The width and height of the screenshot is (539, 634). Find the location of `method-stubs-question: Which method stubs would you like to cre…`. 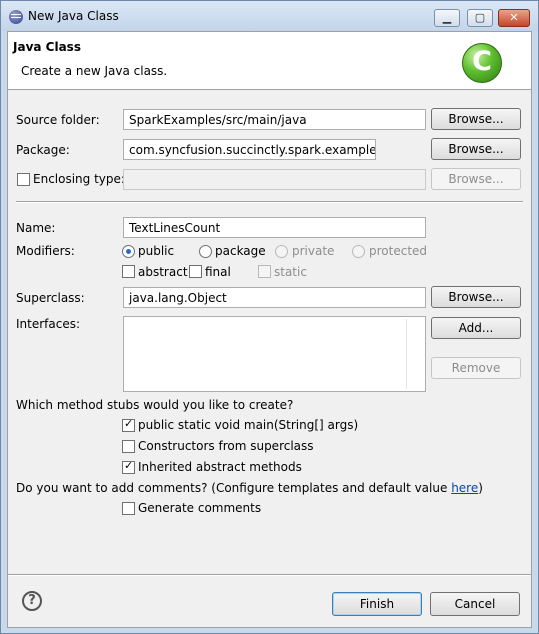

method-stubs-question: Which method stubs would you like to cre… is located at coordinates (155, 405).